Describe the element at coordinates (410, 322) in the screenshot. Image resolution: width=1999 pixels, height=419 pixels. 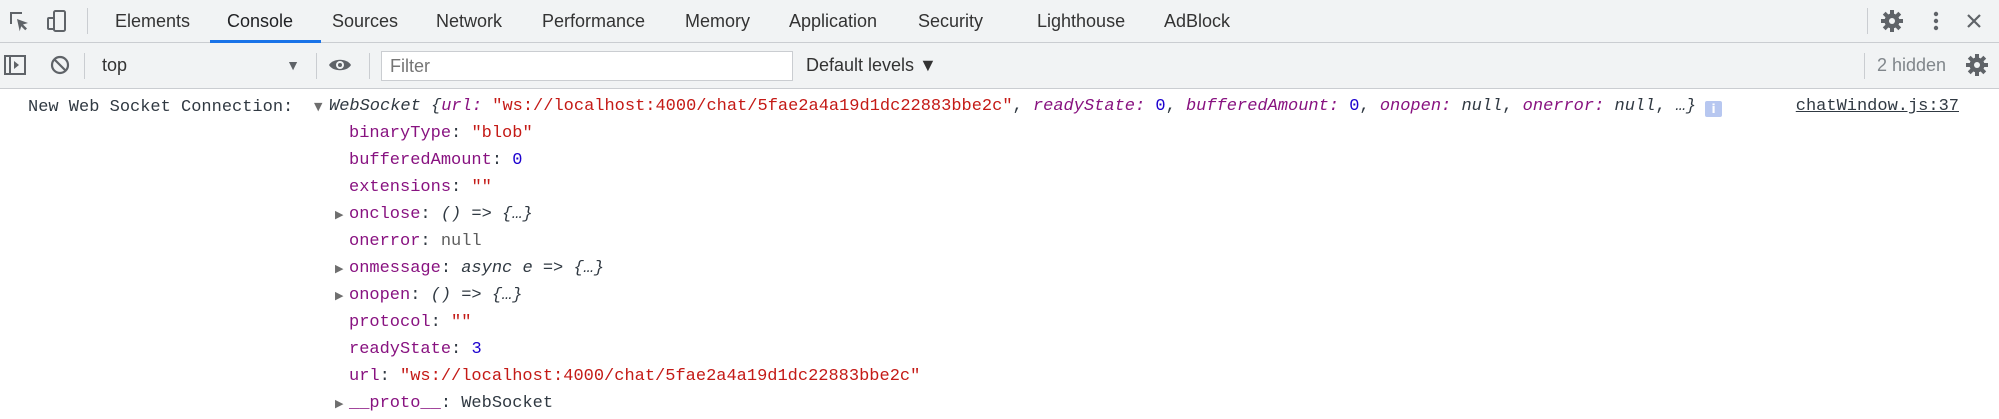
I see `property-protocol: protocol: ""` at that location.